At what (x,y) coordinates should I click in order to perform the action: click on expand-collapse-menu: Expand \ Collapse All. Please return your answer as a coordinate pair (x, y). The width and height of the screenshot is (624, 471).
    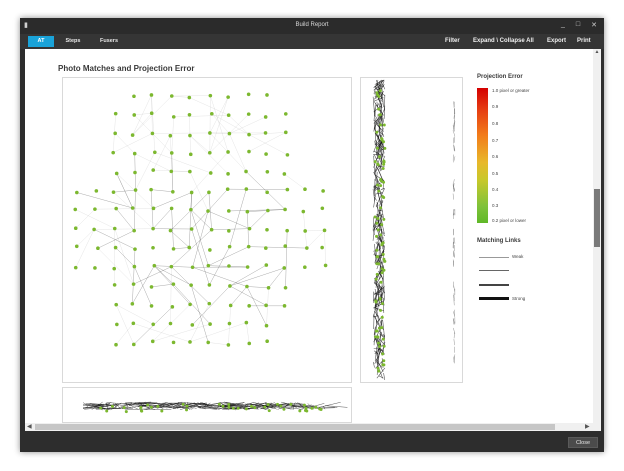
    Looking at the image, I should click on (503, 41).